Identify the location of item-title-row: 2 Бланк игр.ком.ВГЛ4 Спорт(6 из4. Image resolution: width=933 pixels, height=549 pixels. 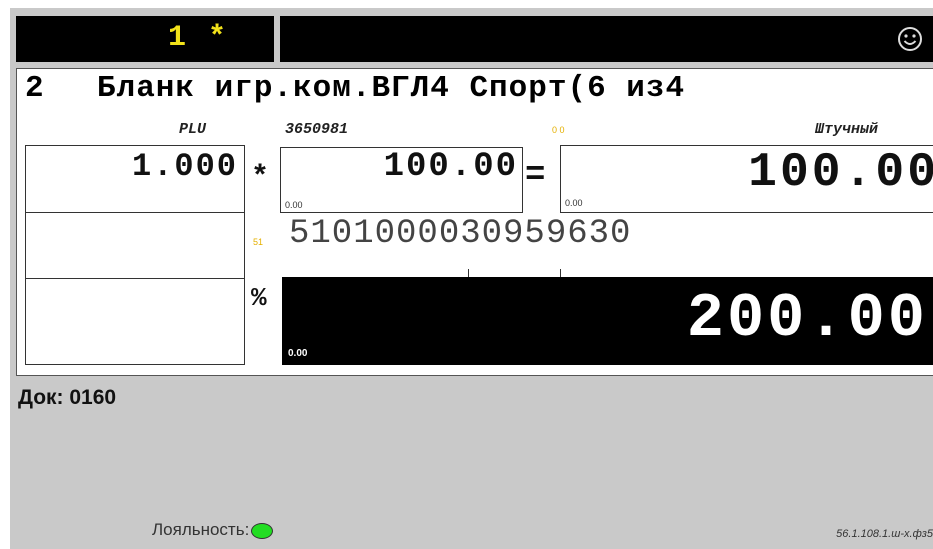
(355, 88).